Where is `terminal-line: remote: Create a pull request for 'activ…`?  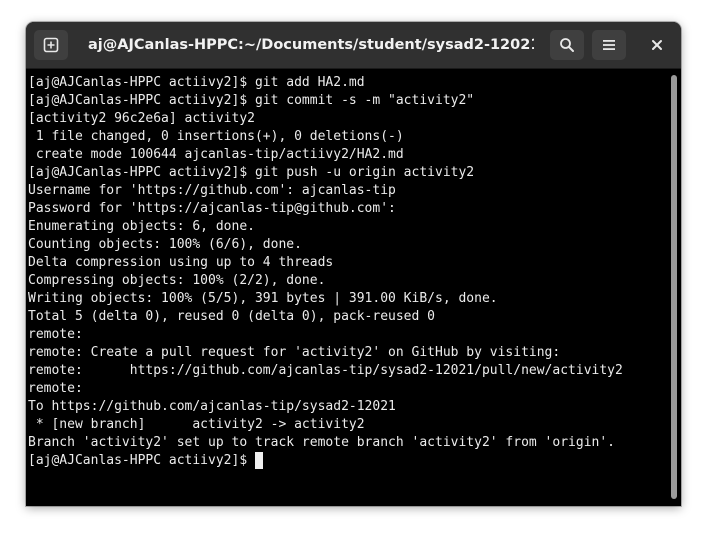
terminal-line: remote: Create a pull request for 'activ… is located at coordinates (294, 352).